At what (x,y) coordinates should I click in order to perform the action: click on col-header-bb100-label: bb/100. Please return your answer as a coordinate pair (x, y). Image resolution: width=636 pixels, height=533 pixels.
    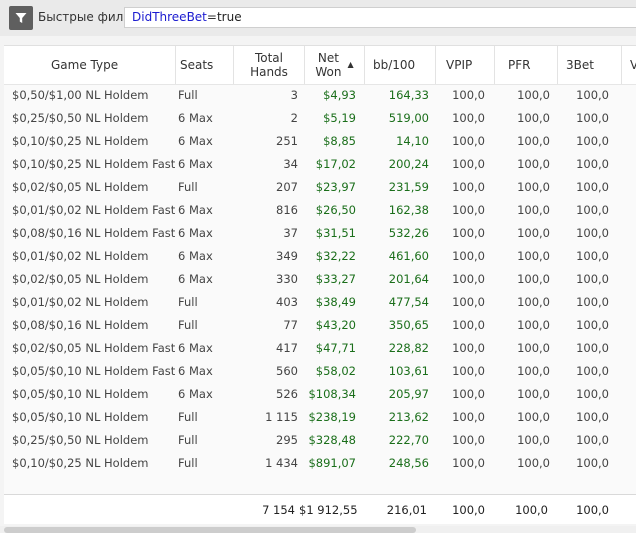
    Looking at the image, I should click on (394, 65).